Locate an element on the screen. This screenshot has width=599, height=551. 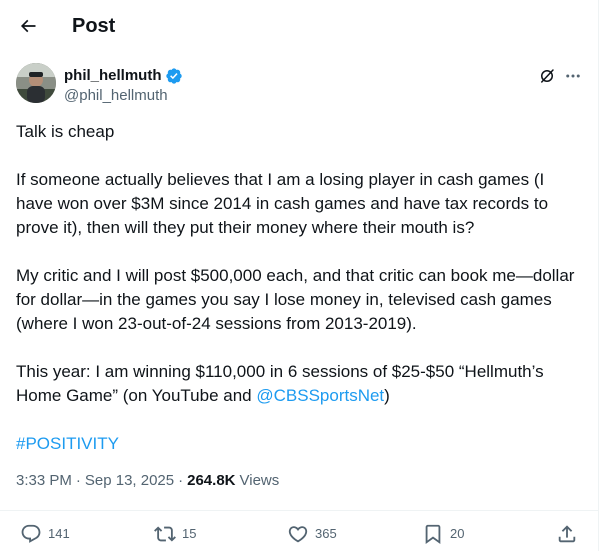
author-display-name: phil_hellmuth is located at coordinates (113, 76).